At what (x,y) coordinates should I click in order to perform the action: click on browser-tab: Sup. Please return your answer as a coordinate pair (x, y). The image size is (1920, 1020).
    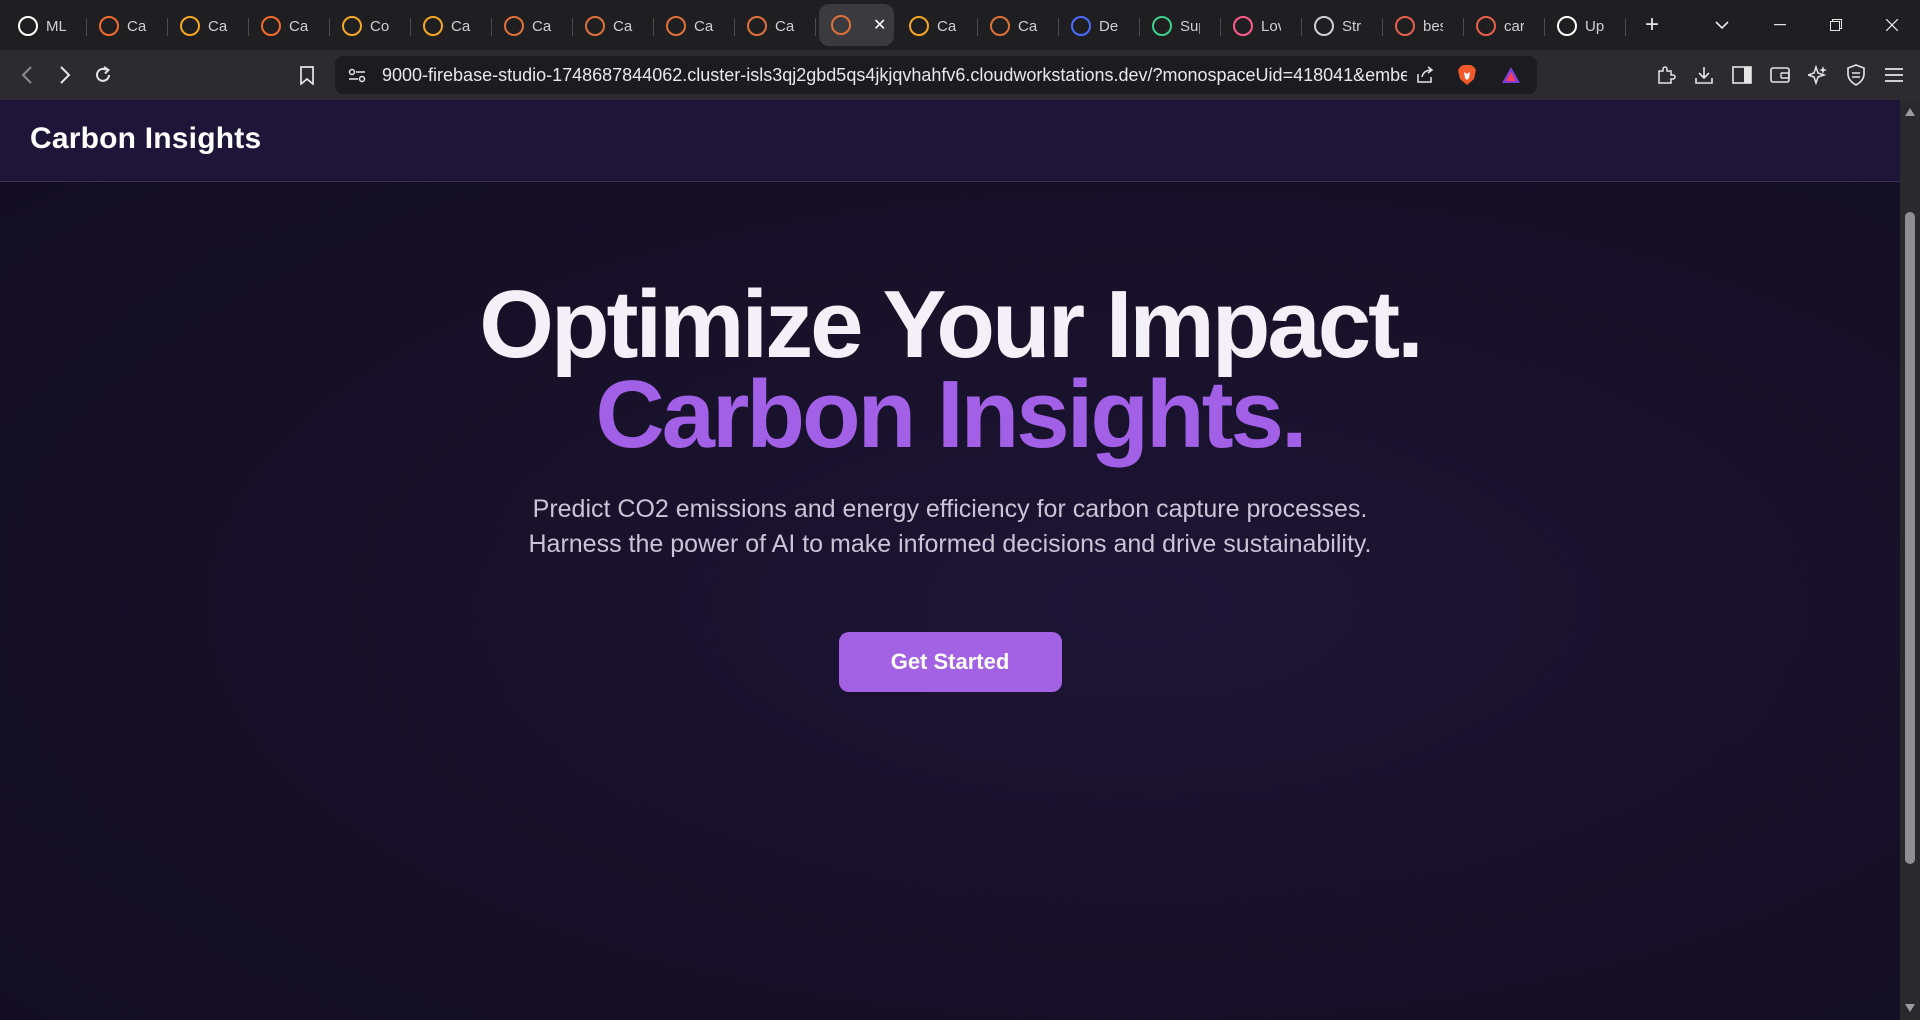
    Looking at the image, I should click on (1180, 26).